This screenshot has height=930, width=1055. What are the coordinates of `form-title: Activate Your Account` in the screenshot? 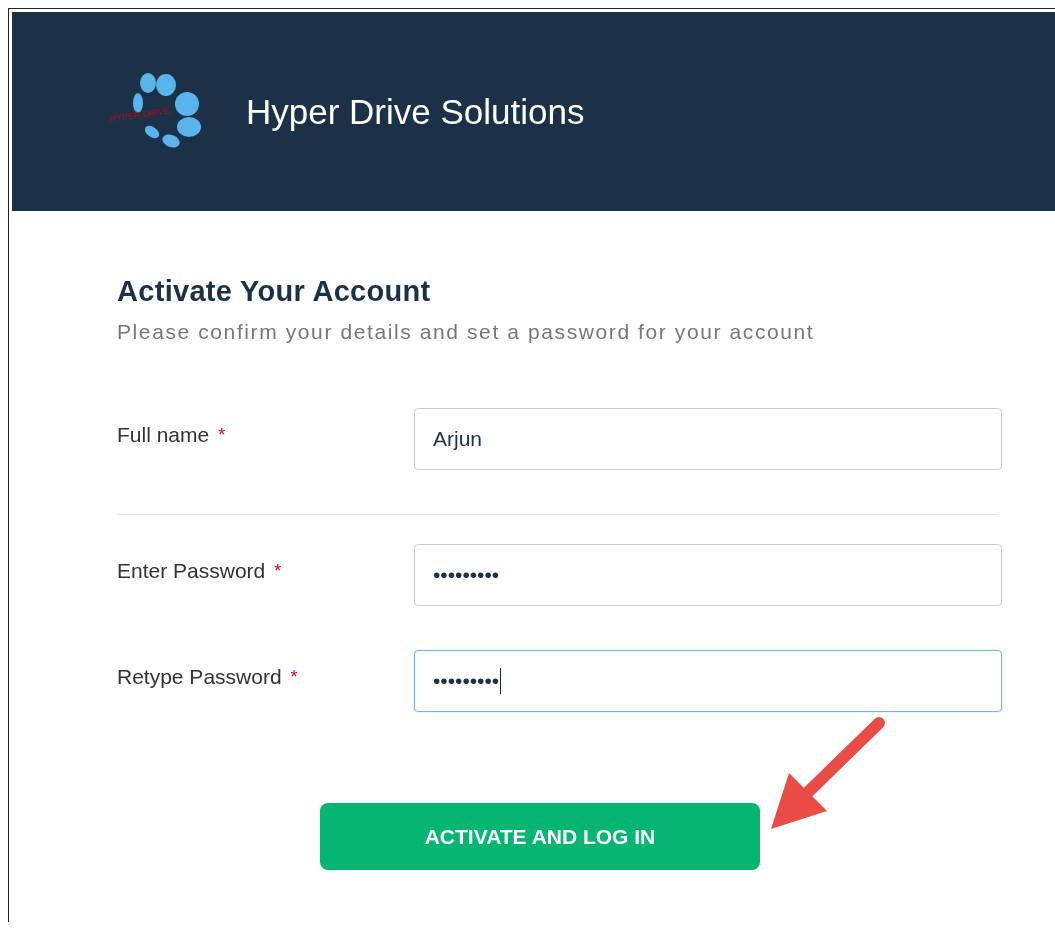 It's located at (274, 291).